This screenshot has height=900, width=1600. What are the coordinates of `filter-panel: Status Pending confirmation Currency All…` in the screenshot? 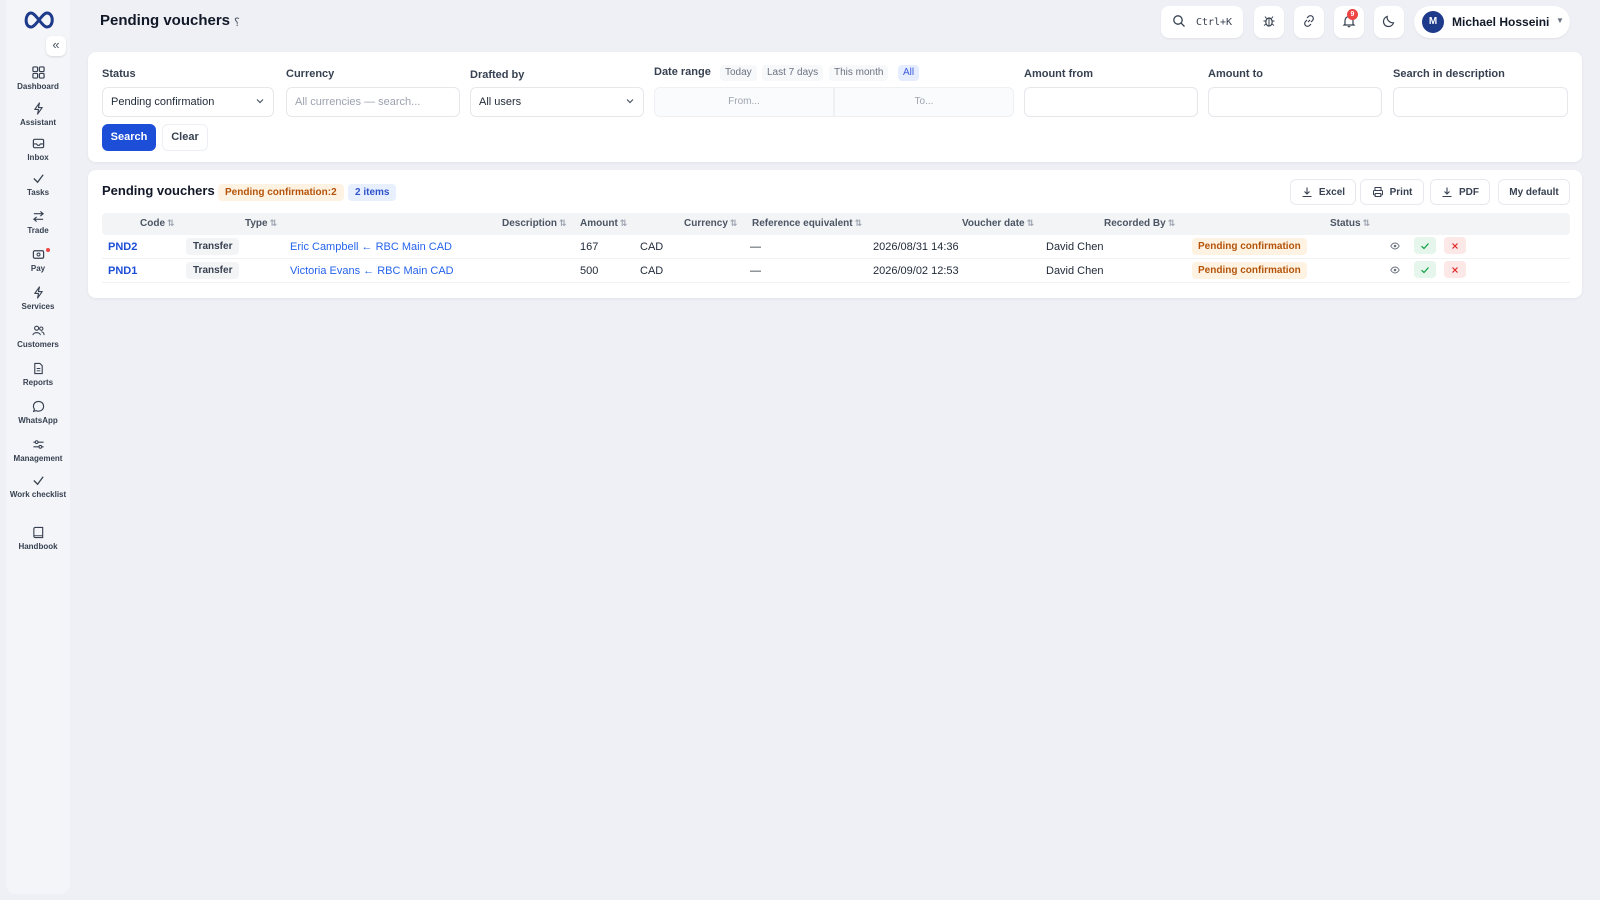 It's located at (835, 107).